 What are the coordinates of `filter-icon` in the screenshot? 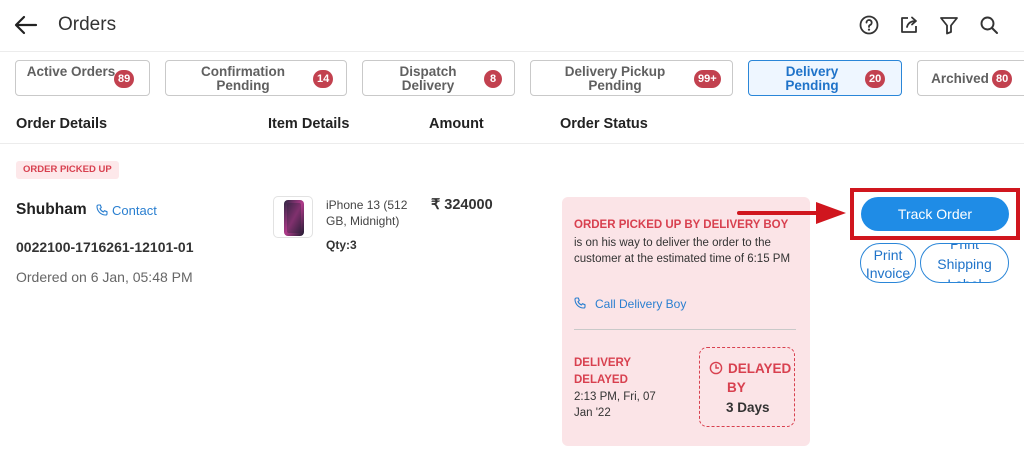 It's located at (949, 25).